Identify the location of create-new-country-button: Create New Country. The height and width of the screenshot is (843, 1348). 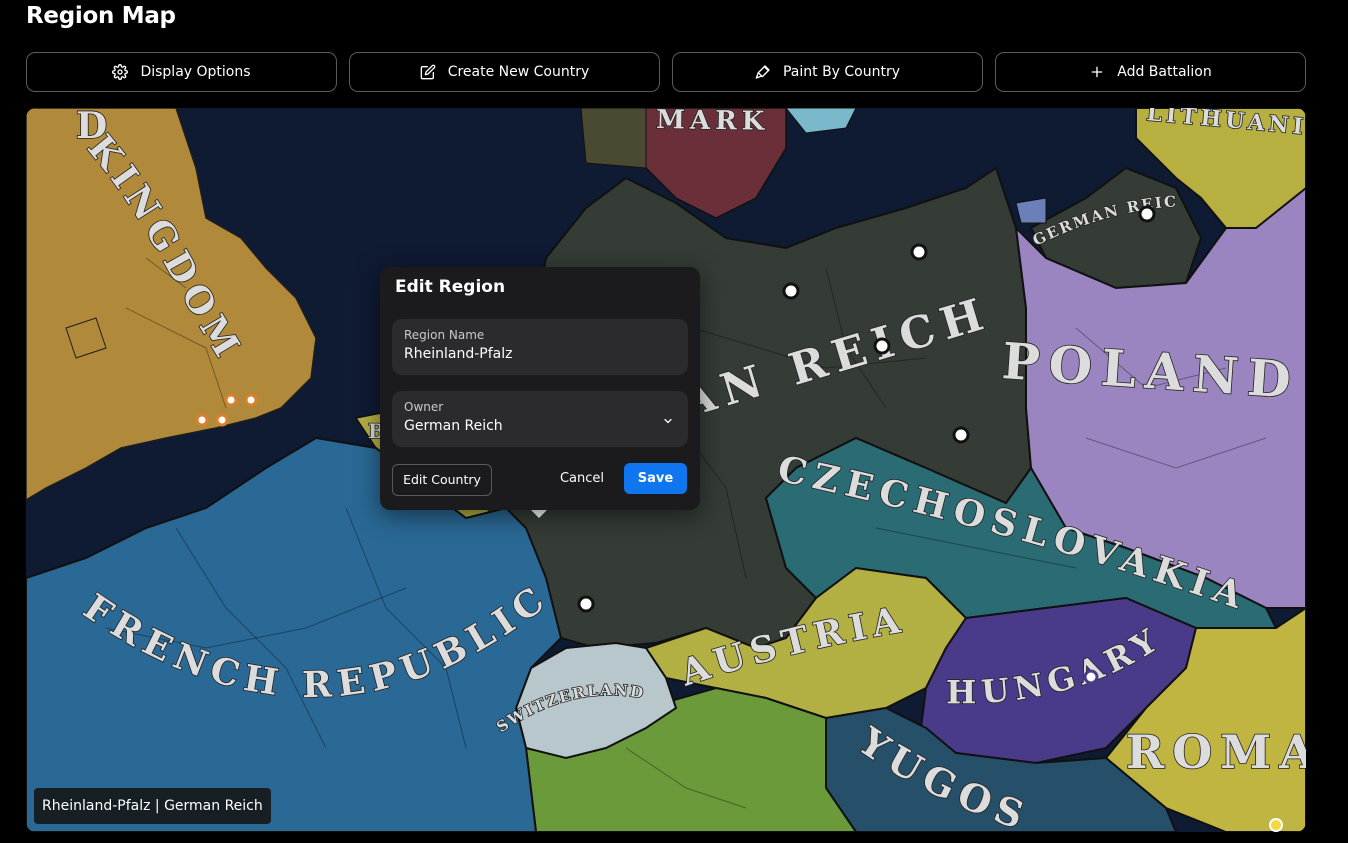
(504, 72).